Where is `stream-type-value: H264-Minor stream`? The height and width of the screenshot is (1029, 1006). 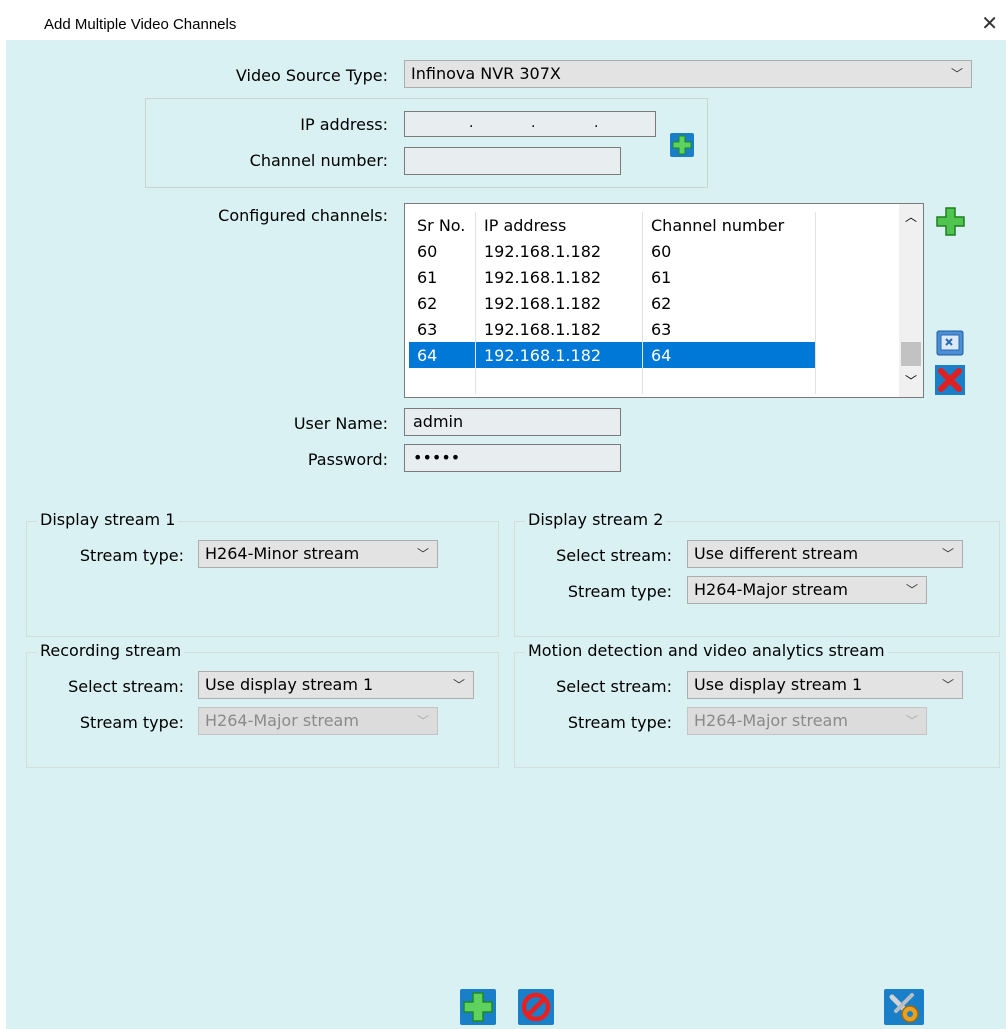 stream-type-value: H264-Minor stream is located at coordinates (282, 553).